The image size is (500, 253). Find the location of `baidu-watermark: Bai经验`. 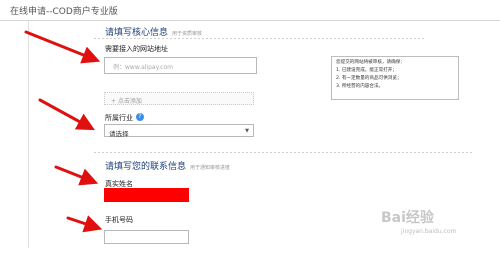

baidu-watermark: Bai经验 is located at coordinates (407, 218).